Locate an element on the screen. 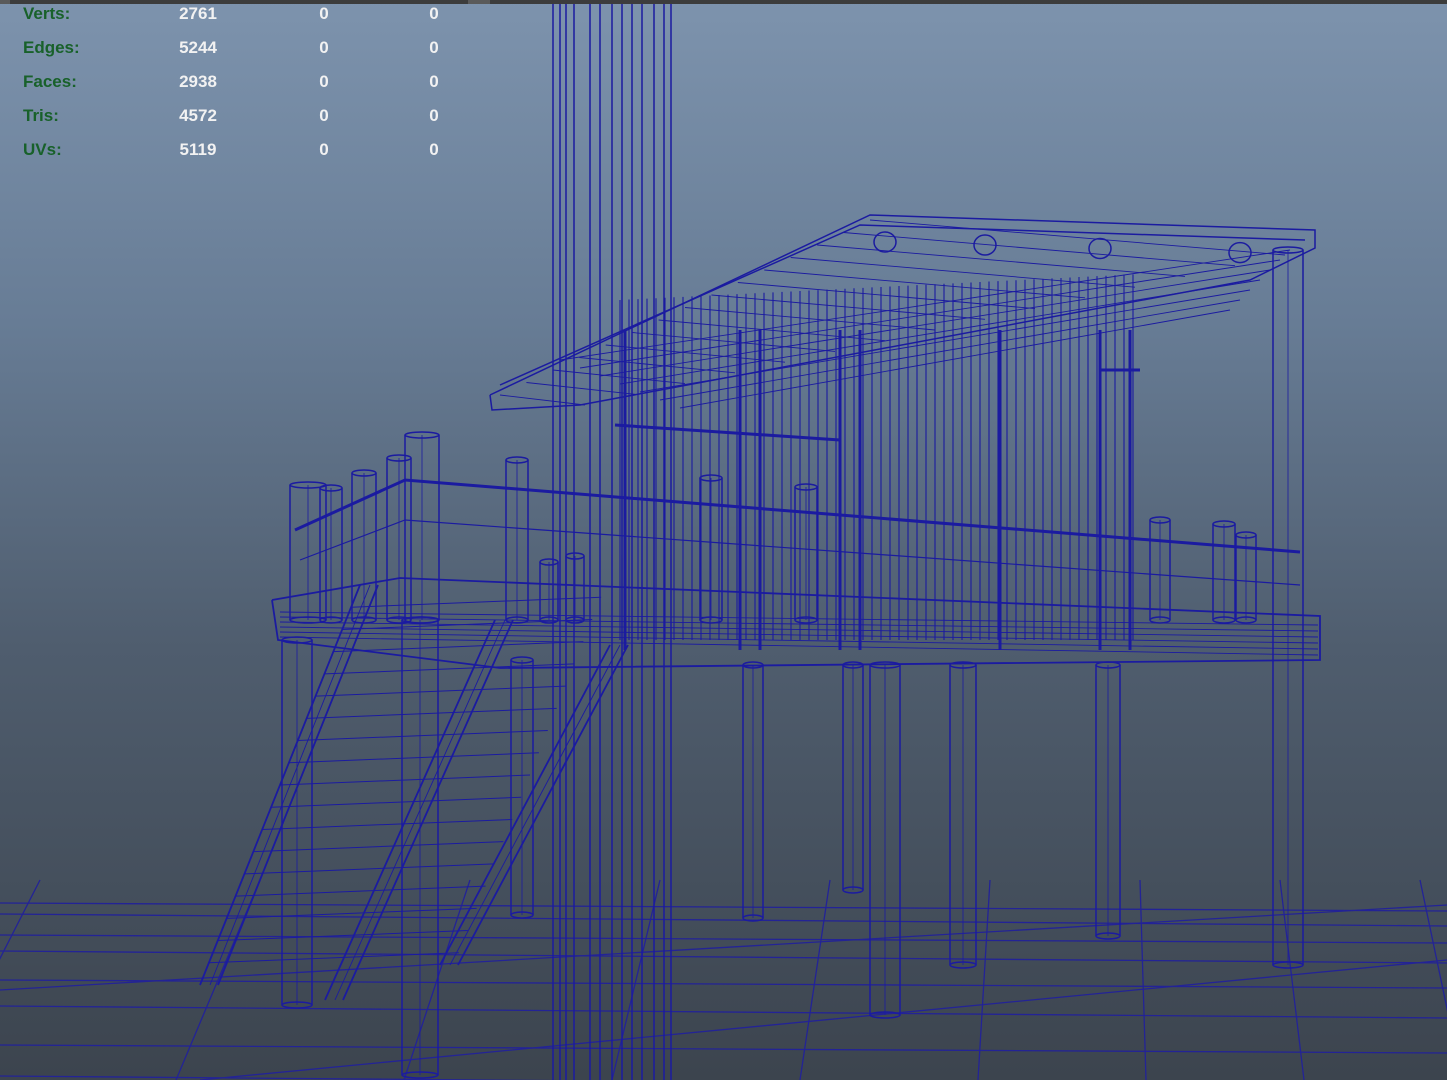  hud-label: Edges: is located at coordinates (51, 47).